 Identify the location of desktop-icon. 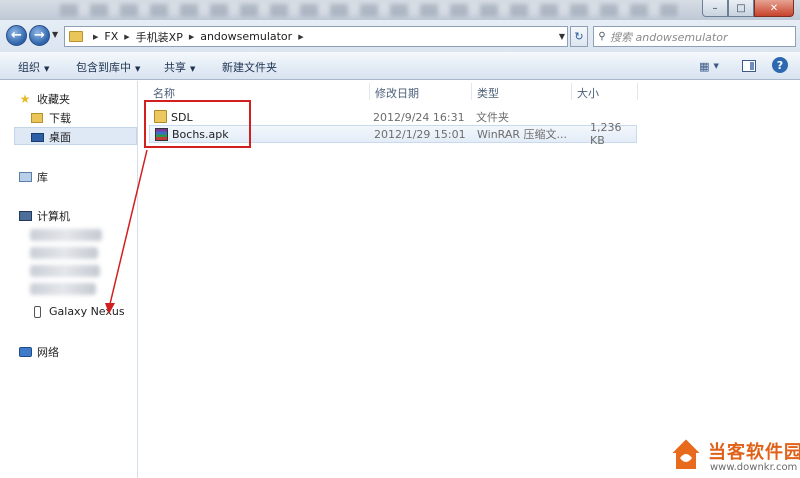
(37, 137).